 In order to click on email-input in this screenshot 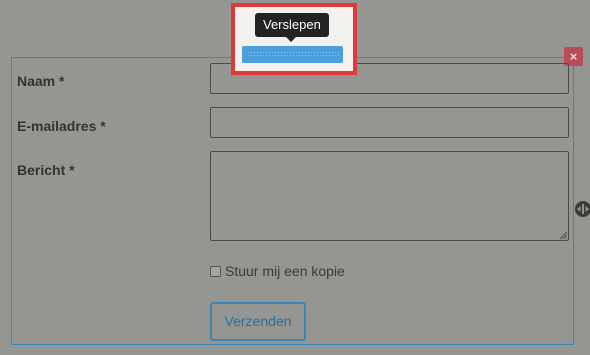, I will do `click(389, 122)`.